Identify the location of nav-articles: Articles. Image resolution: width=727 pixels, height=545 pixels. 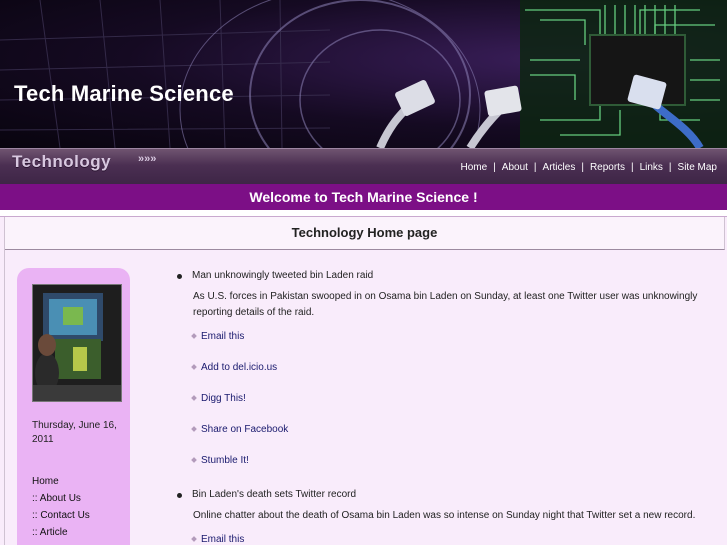
(559, 167).